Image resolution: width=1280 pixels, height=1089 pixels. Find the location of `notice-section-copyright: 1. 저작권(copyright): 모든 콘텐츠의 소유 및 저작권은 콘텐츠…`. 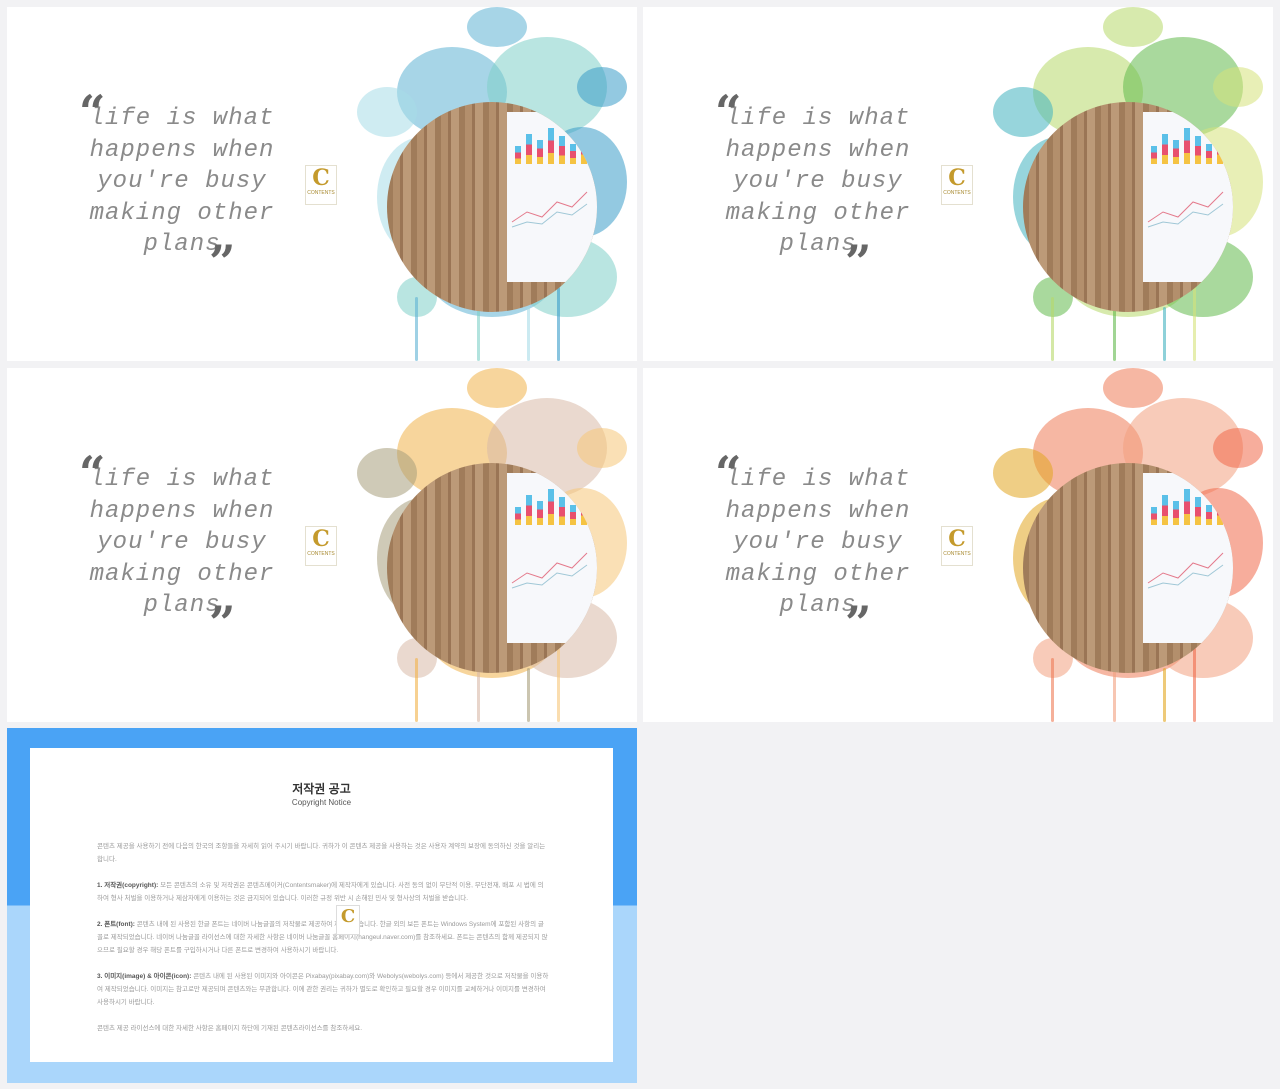

notice-section-copyright: 1. 저작권(copyright): 모든 콘텐츠의 소유 및 저작권은 콘텐츠… is located at coordinates (320, 892).